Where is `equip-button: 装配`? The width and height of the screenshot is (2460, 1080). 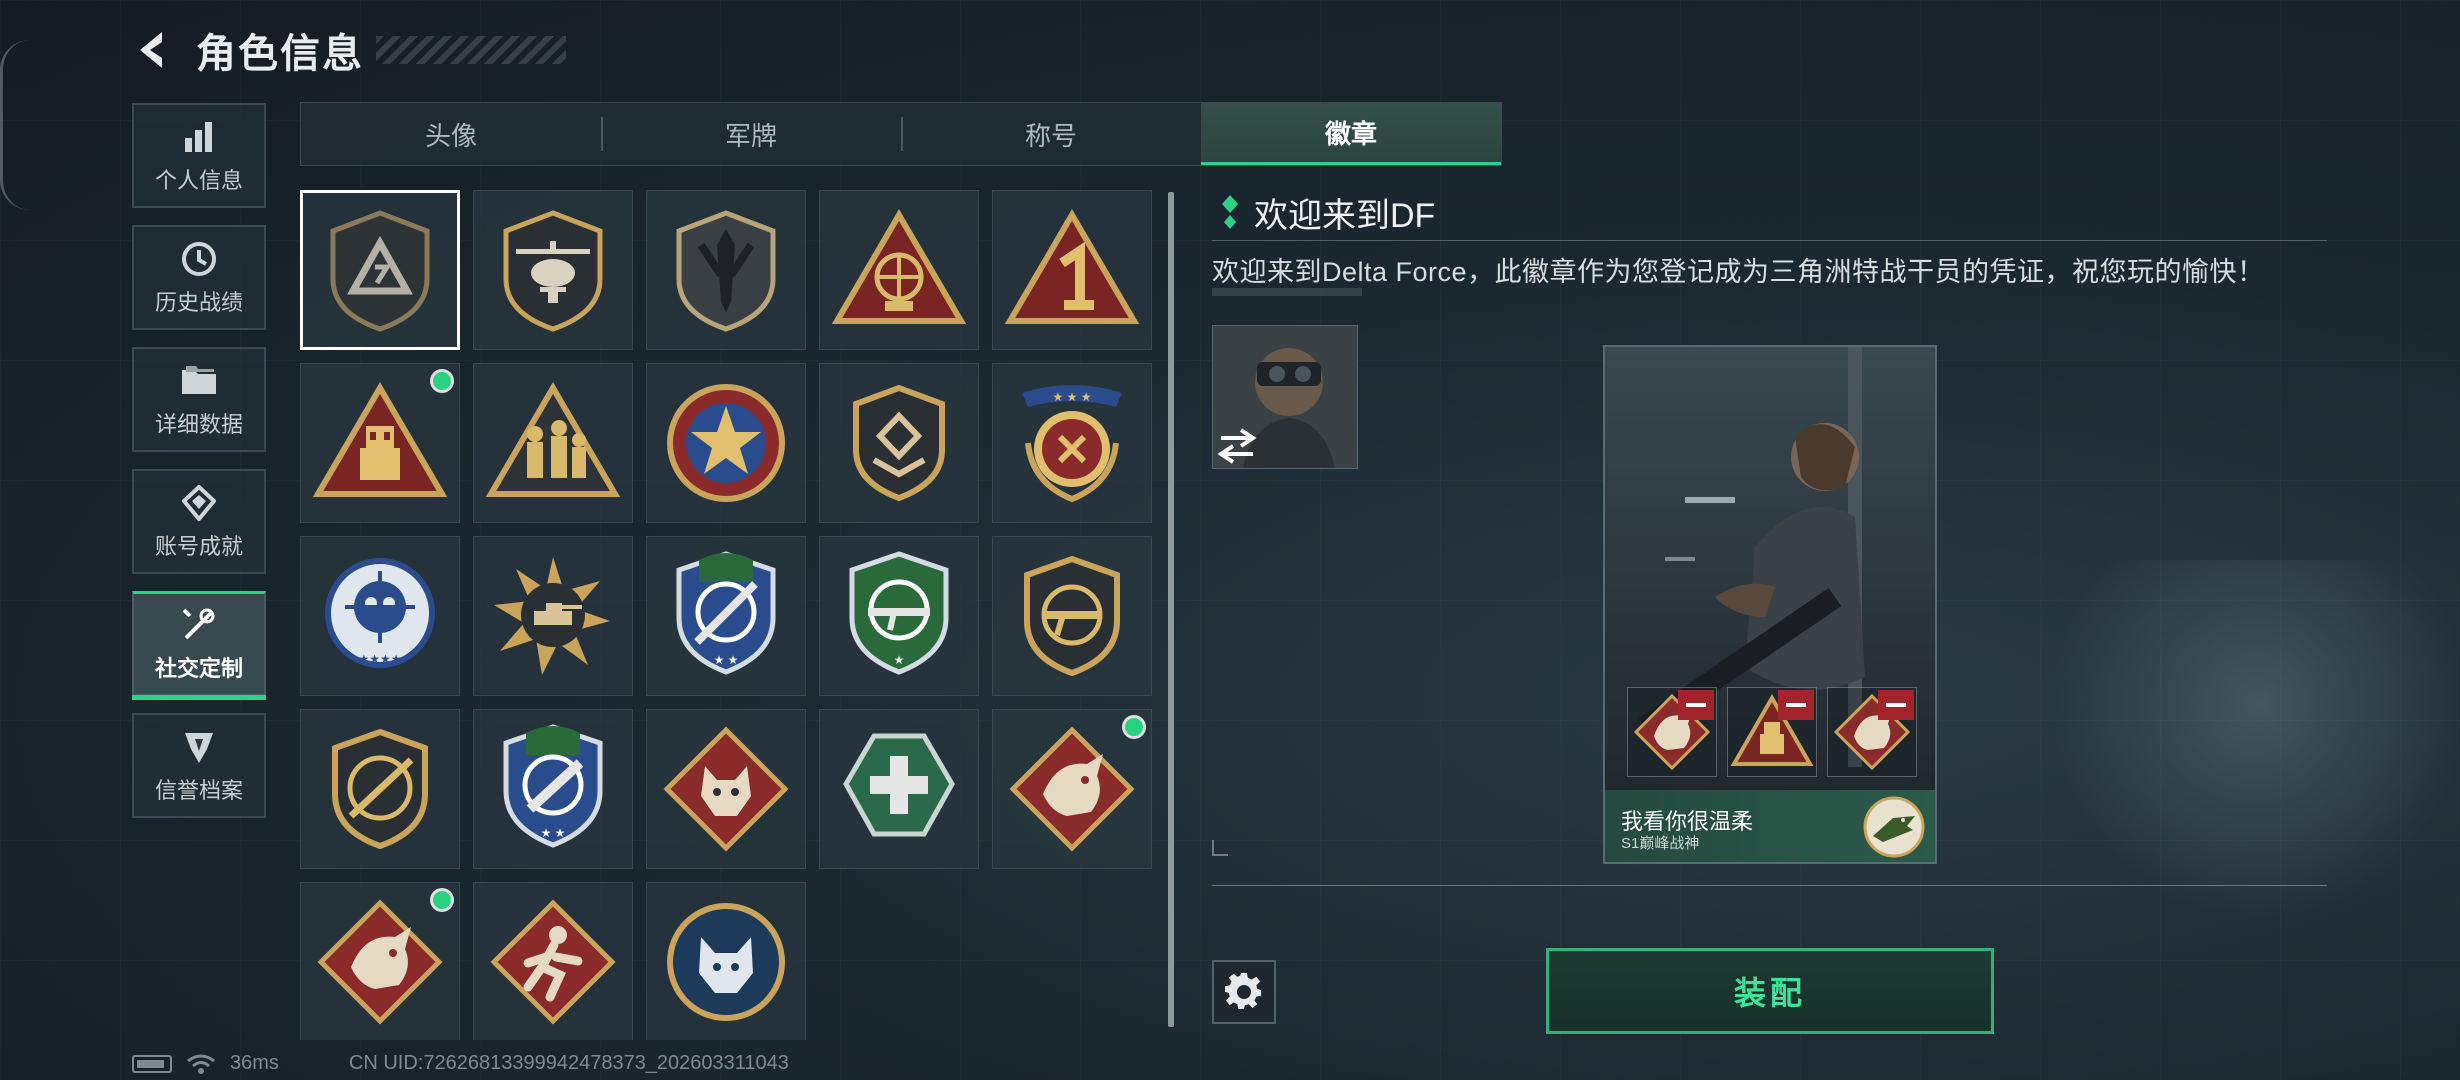
equip-button: 装配 is located at coordinates (1770, 991).